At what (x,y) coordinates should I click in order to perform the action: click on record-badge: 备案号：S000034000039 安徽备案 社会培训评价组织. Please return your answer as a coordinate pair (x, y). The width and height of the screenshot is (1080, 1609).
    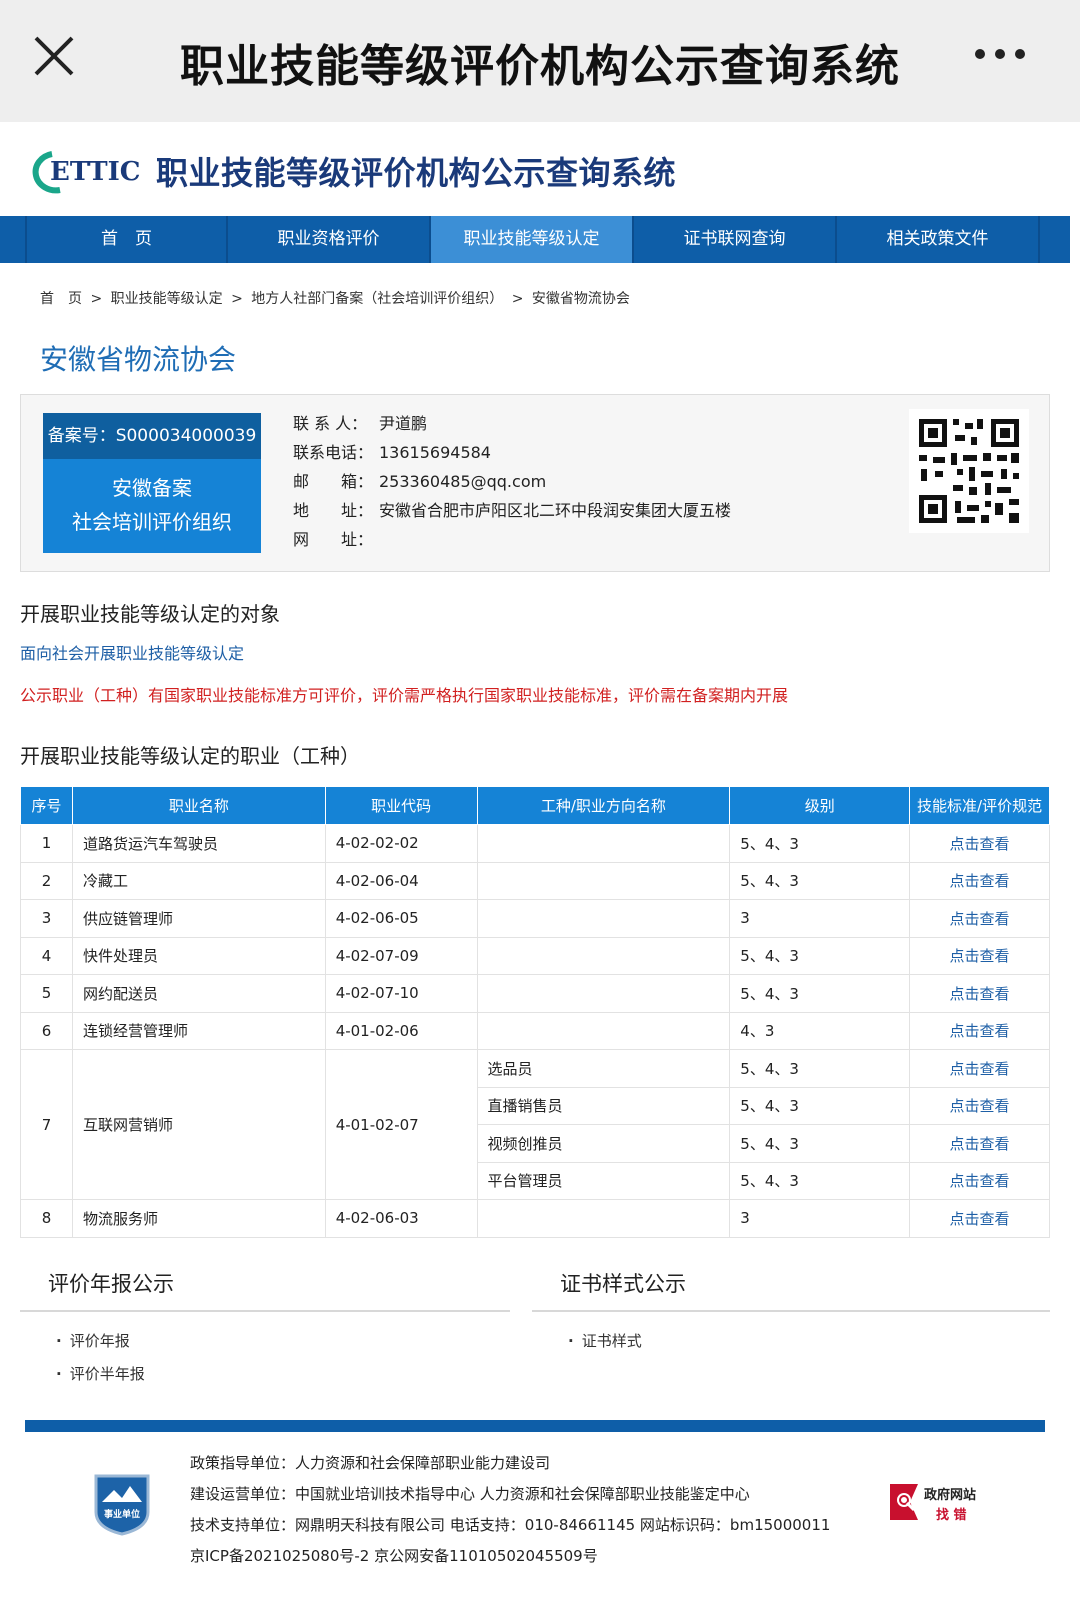
    Looking at the image, I should click on (152, 483).